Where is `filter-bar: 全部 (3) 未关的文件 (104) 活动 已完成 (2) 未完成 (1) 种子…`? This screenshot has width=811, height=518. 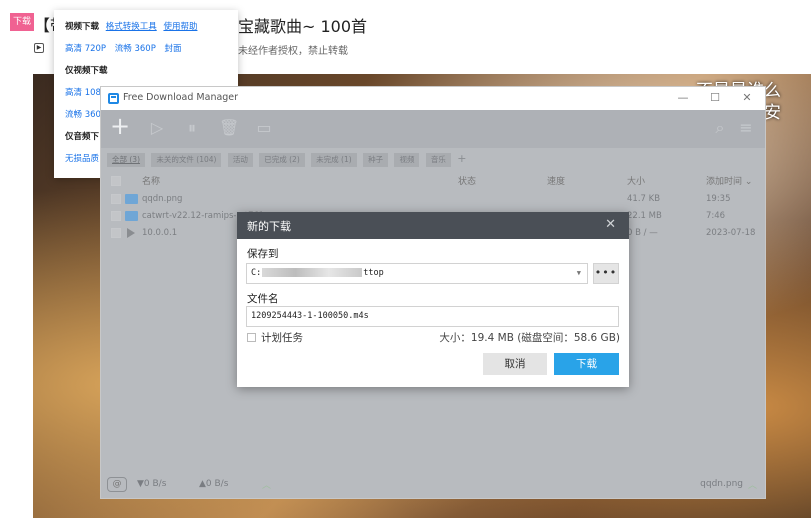 filter-bar: 全部 (3) 未关的文件 (104) 活动 已完成 (2) 未完成 (1) 种子… is located at coordinates (433, 161).